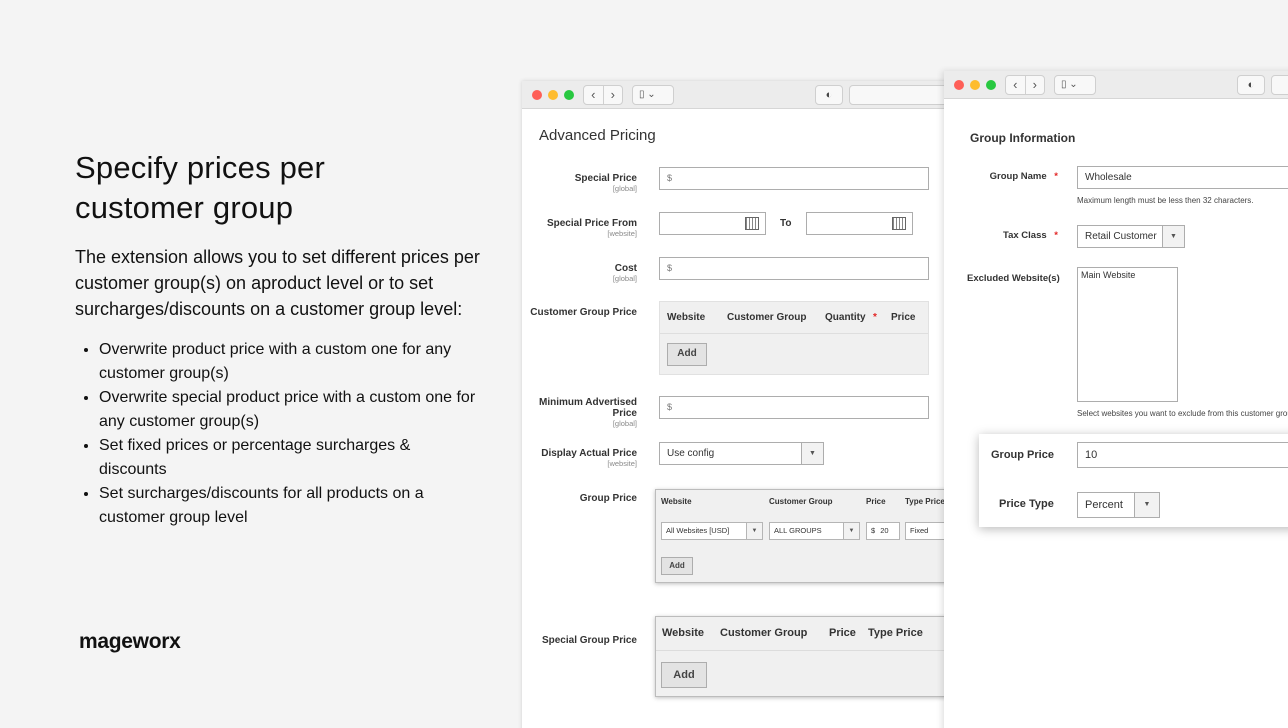 Image resolution: width=1288 pixels, height=728 pixels. Describe the element at coordinates (794, 407) in the screenshot. I see `map-input: $` at that location.